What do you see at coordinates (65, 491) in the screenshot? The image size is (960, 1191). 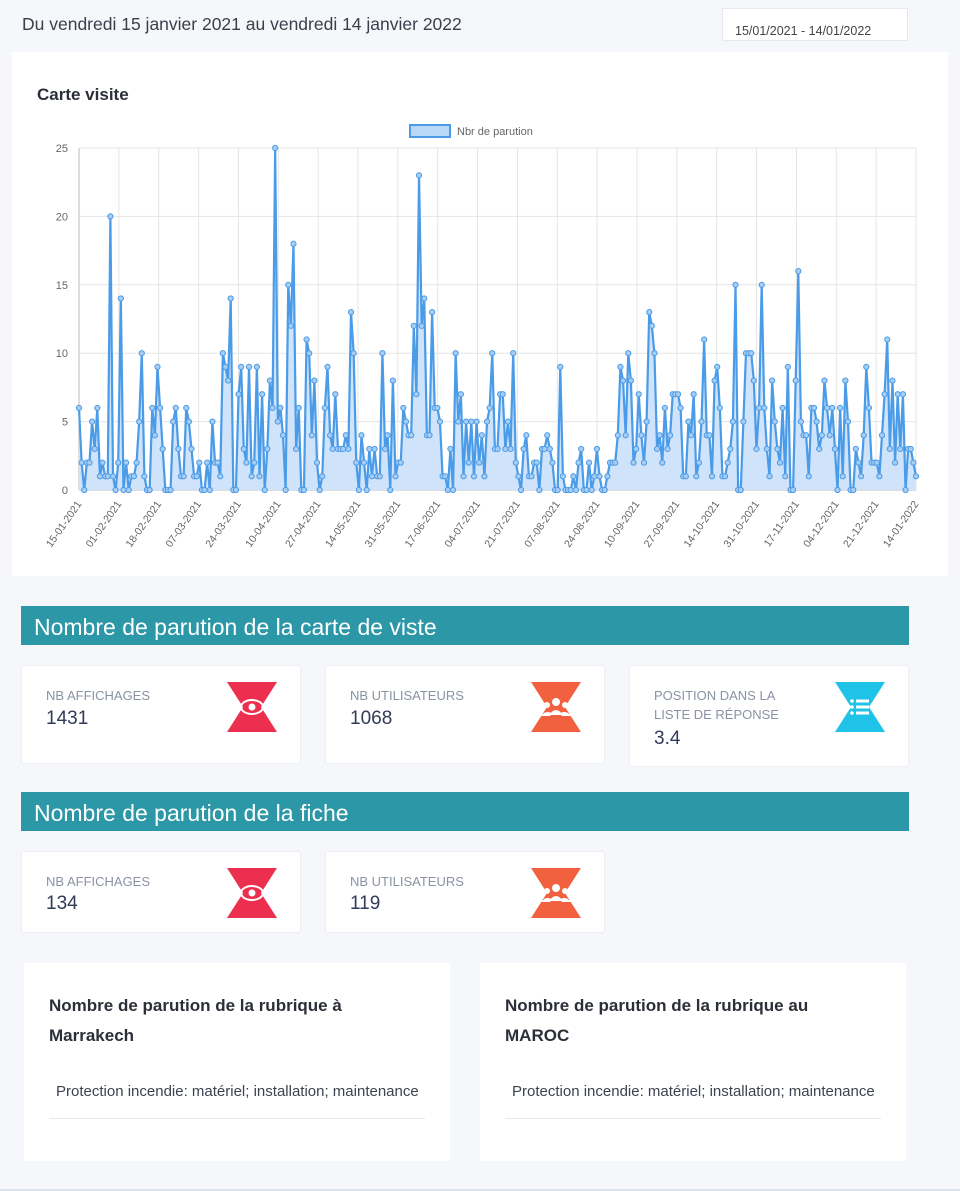 I see `y-tick-label: 0` at bounding box center [65, 491].